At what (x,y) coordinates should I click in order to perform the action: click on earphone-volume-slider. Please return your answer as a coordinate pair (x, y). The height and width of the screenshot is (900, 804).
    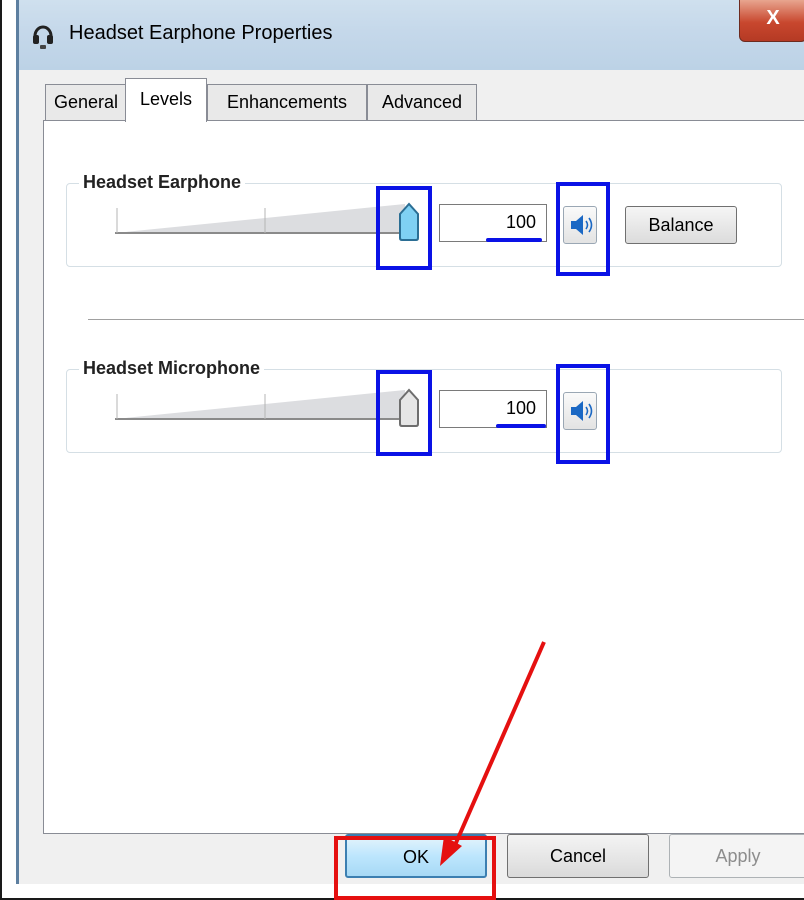
    Looking at the image, I should click on (265, 220).